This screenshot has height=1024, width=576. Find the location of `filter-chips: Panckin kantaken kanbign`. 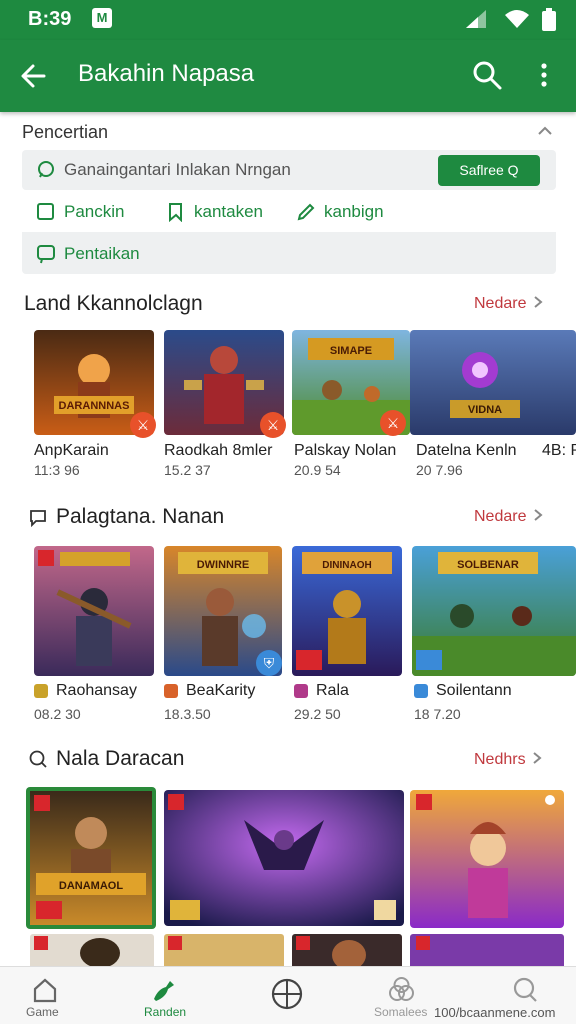

filter-chips: Panckin kantaken kanbign is located at coordinates (289, 211).